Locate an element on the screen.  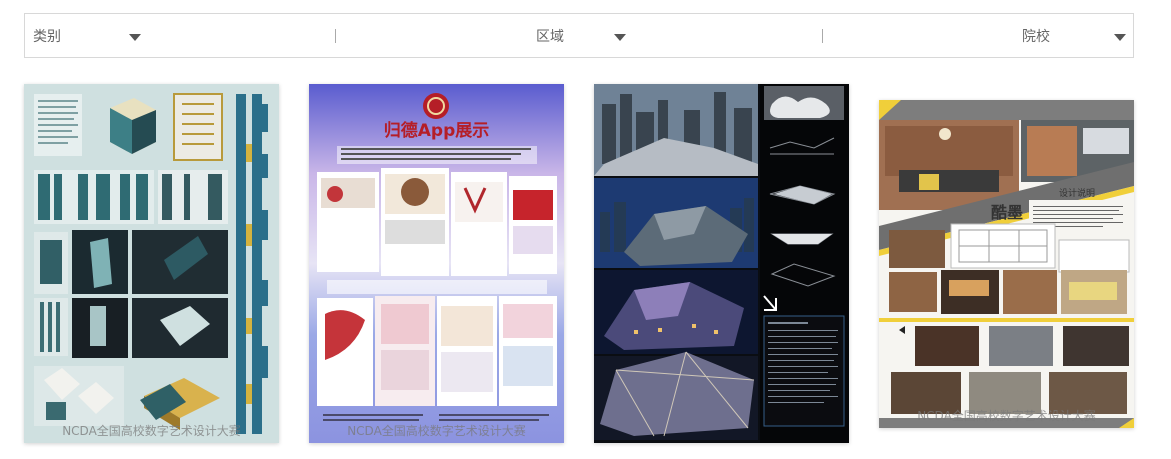
region-filter-label: 区域 is located at coordinates (550, 36).